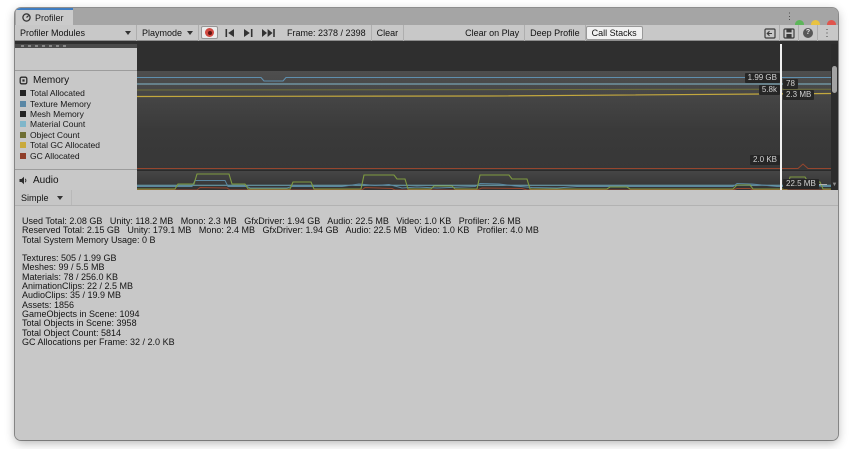 This screenshot has width=850, height=449. I want to click on help-icon: ?, so click(808, 33).